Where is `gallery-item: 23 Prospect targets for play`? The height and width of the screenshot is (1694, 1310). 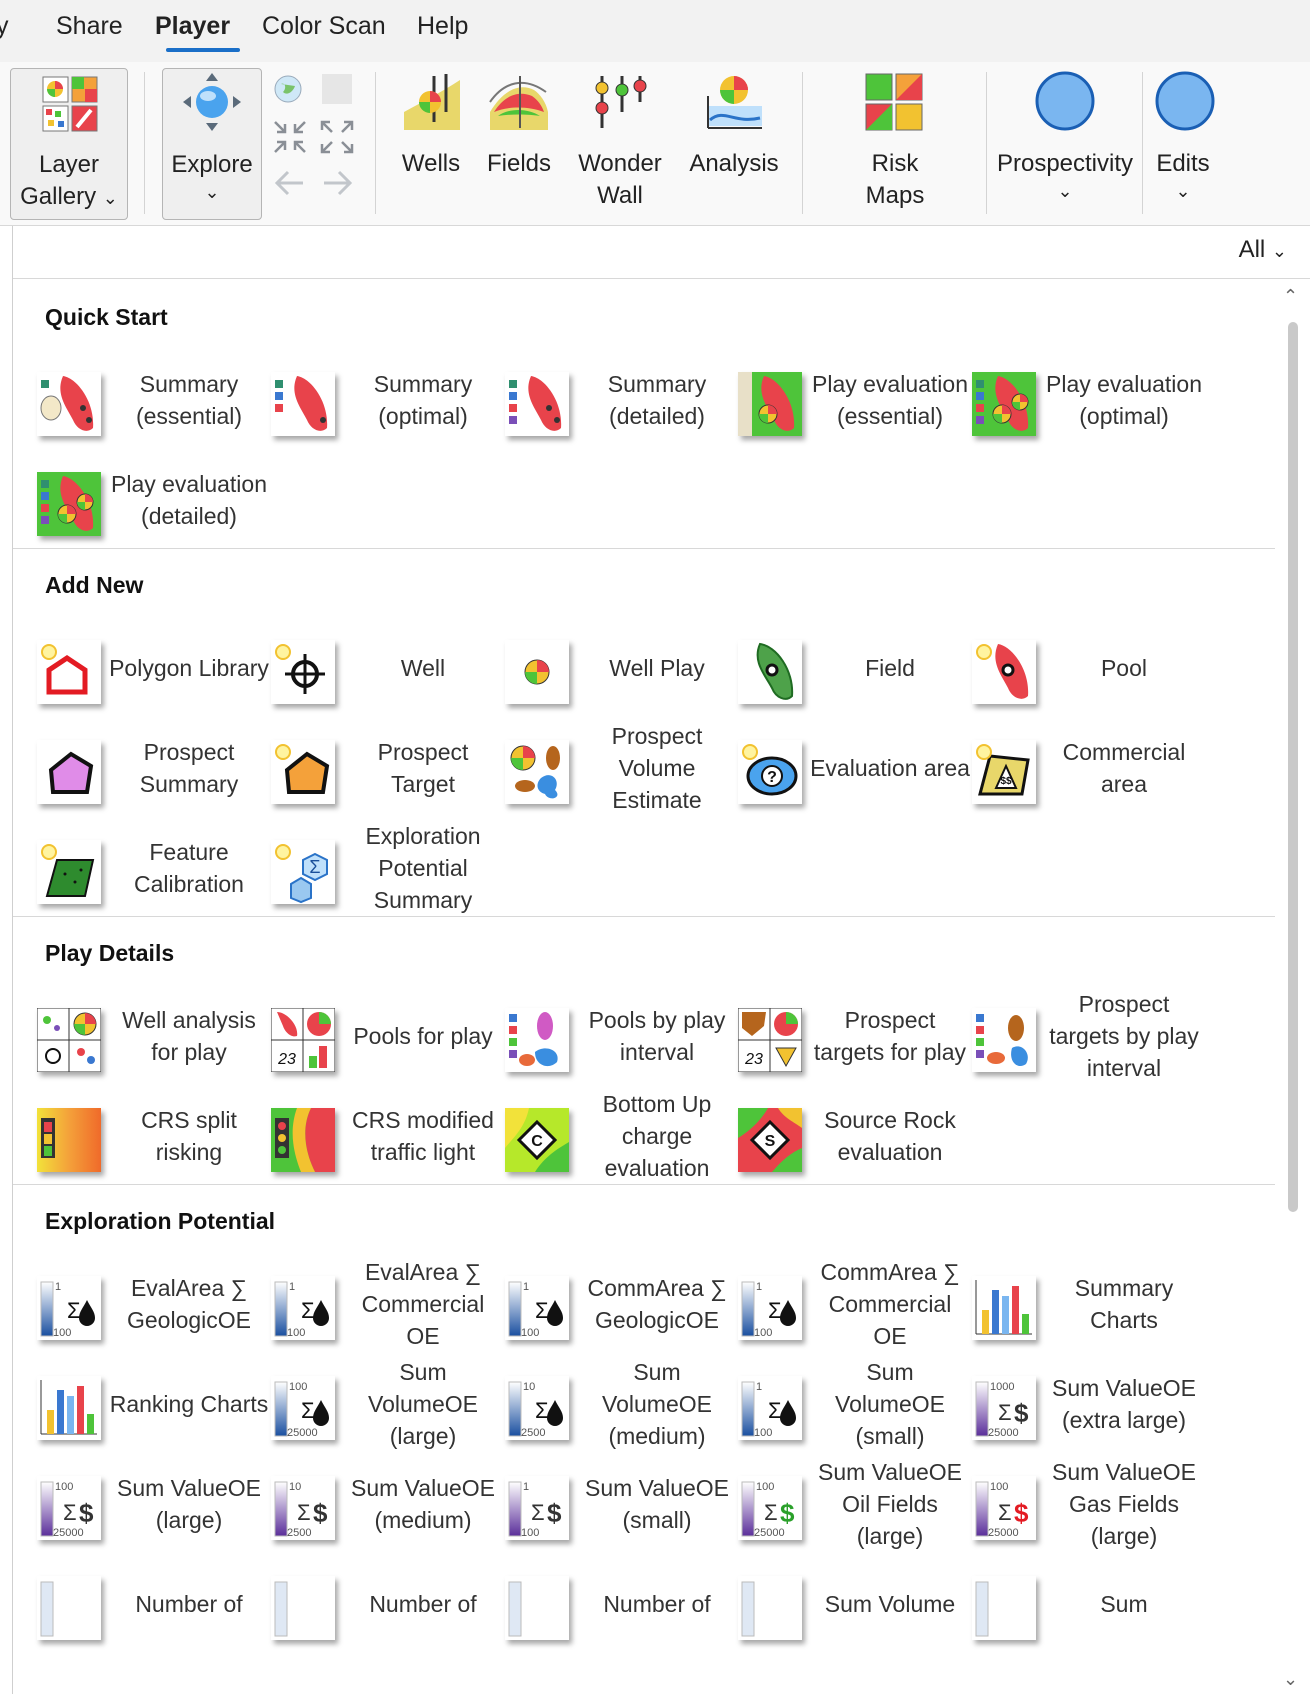
gallery-item: 23 Prospect targets for play is located at coordinates (840, 1036).